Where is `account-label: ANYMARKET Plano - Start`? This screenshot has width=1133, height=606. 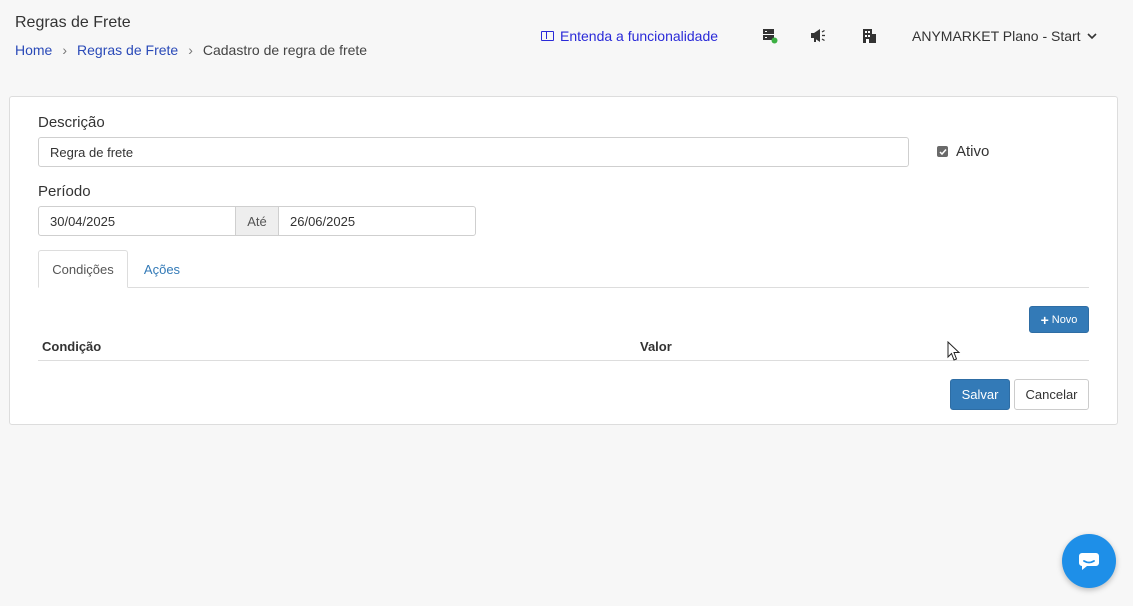
account-label: ANYMARKET Plano - Start is located at coordinates (996, 36).